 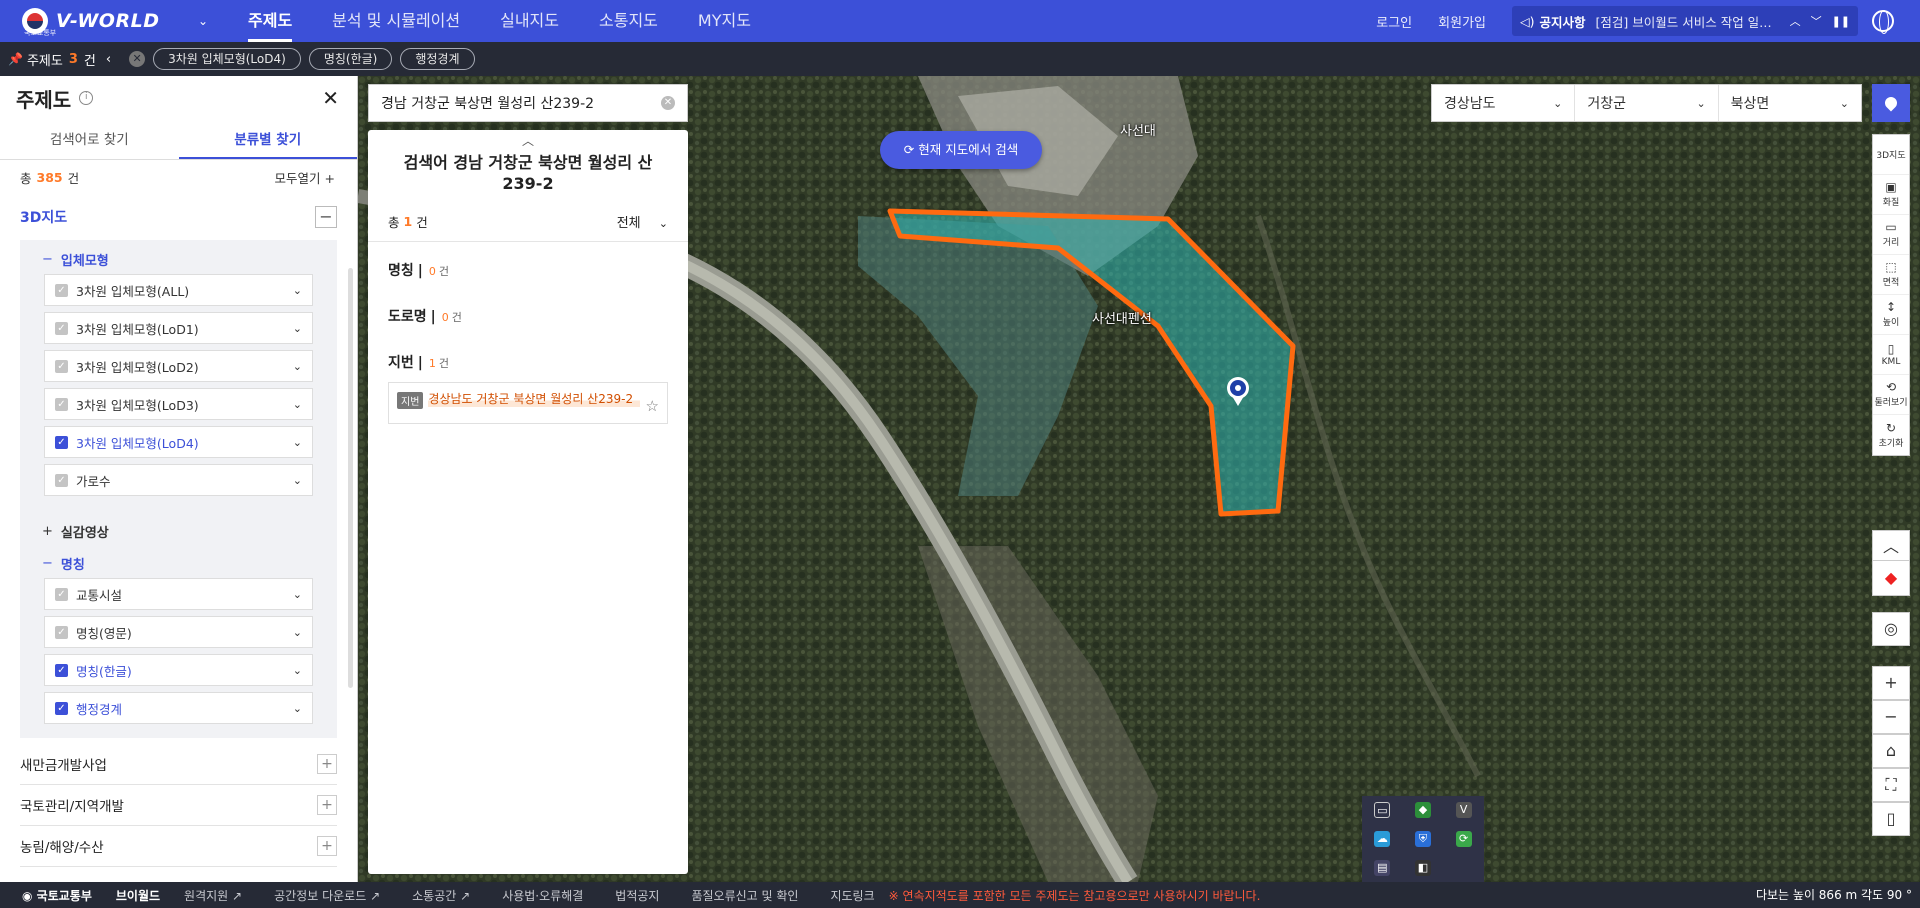 What do you see at coordinates (1891, 235) in the screenshot?
I see `tool-distance: ▭ 거리` at bounding box center [1891, 235].